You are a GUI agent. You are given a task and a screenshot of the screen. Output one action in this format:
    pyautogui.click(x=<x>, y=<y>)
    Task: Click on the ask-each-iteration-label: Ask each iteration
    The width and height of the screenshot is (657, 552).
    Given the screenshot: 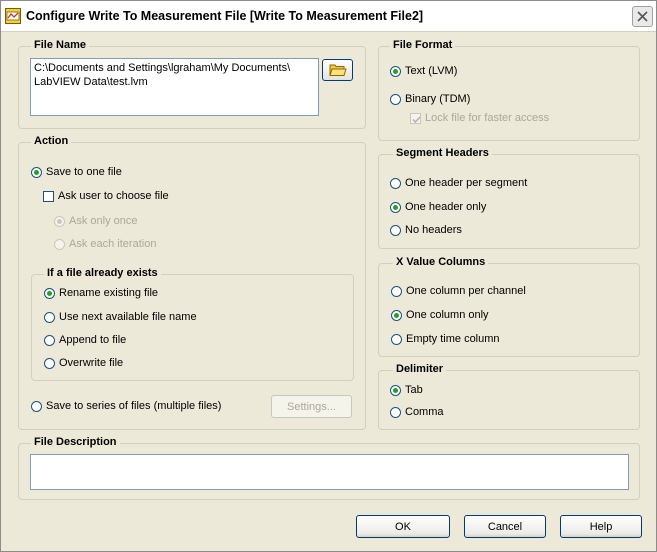 What is the action you would take?
    pyautogui.click(x=113, y=244)
    